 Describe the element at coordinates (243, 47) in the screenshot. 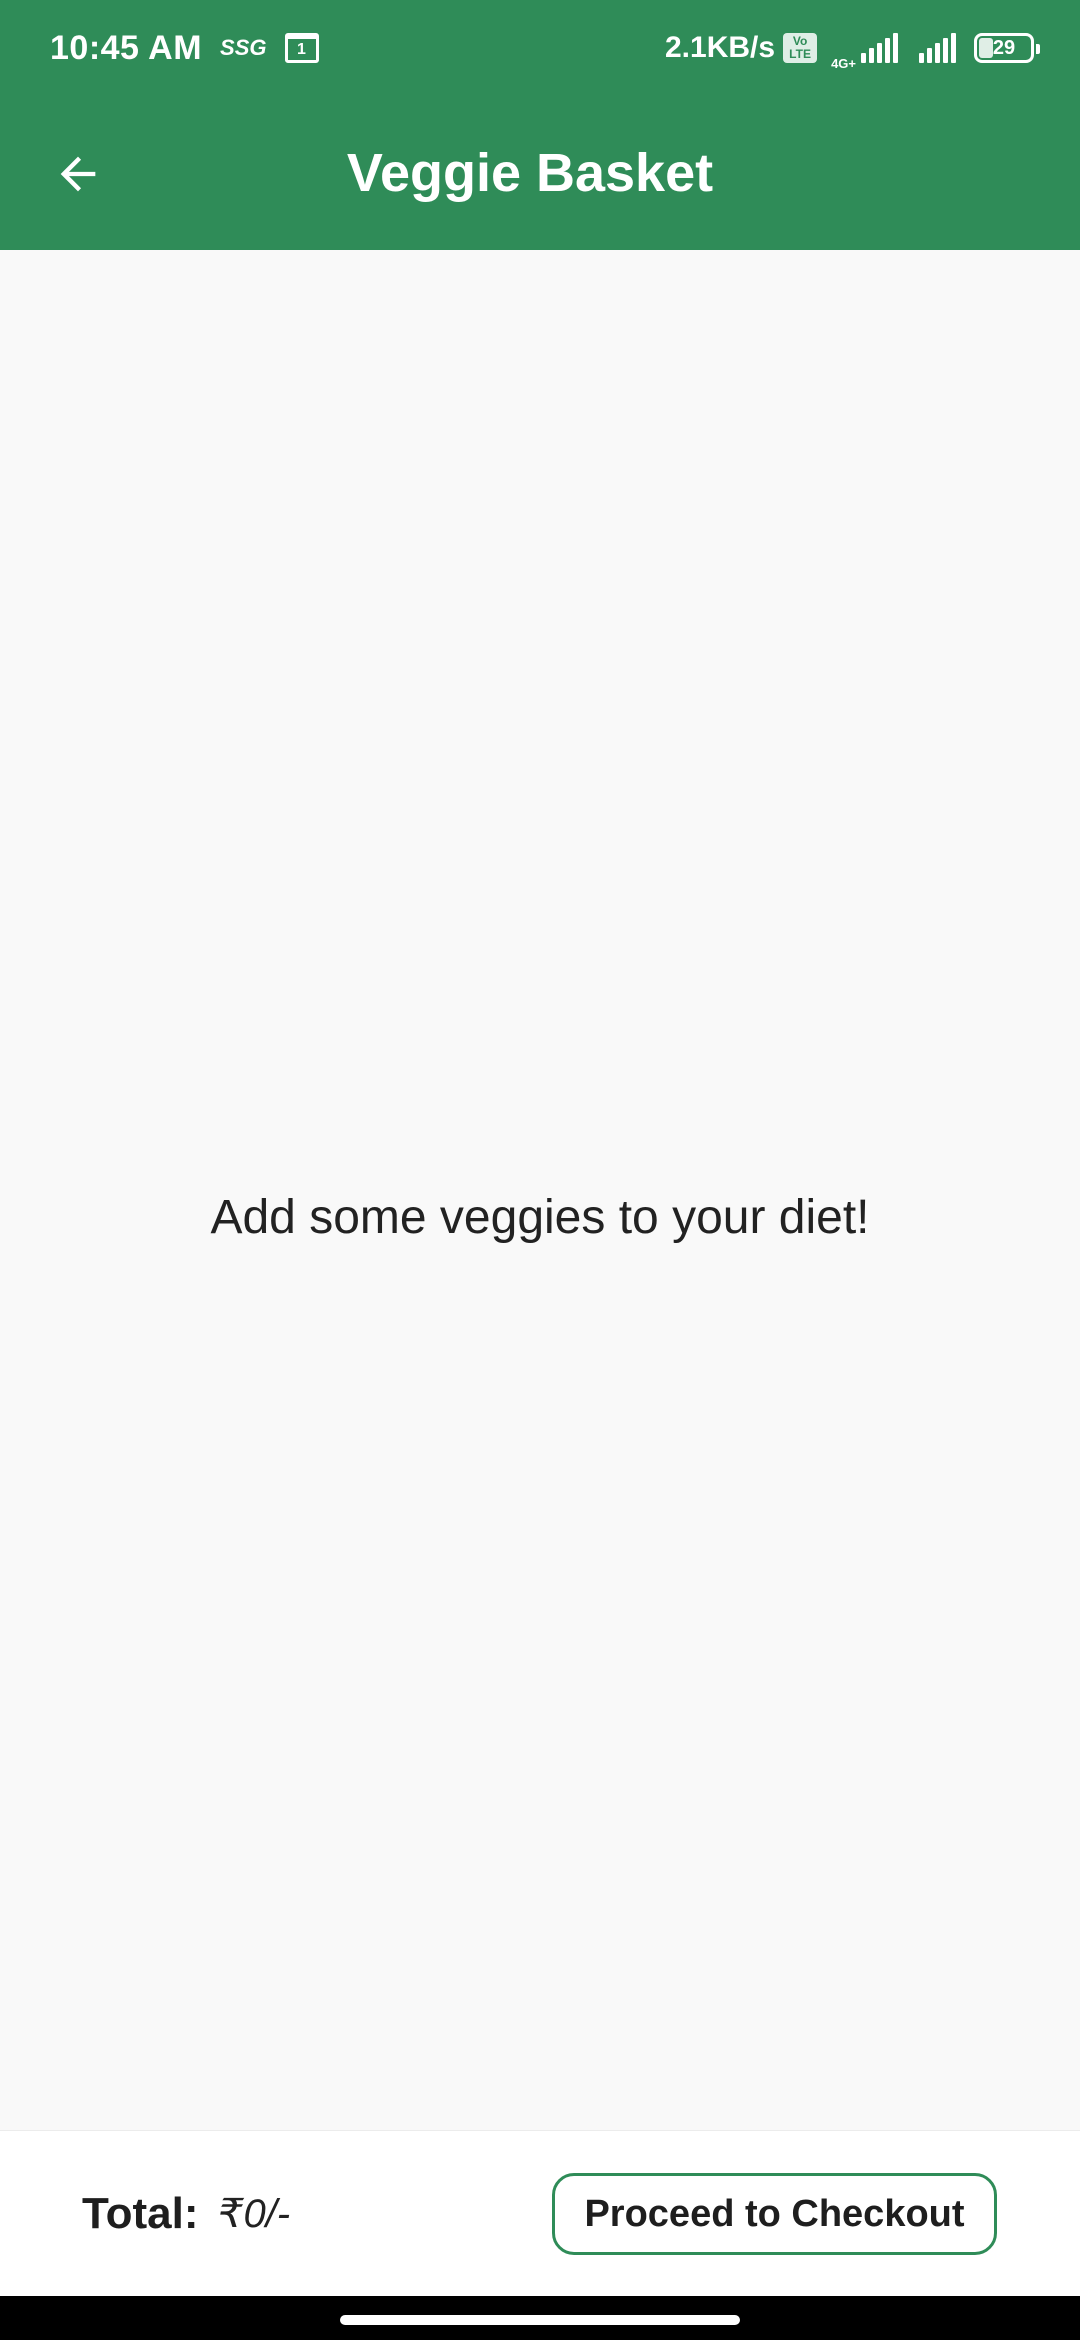

I see `carrier-tag: SSG` at that location.